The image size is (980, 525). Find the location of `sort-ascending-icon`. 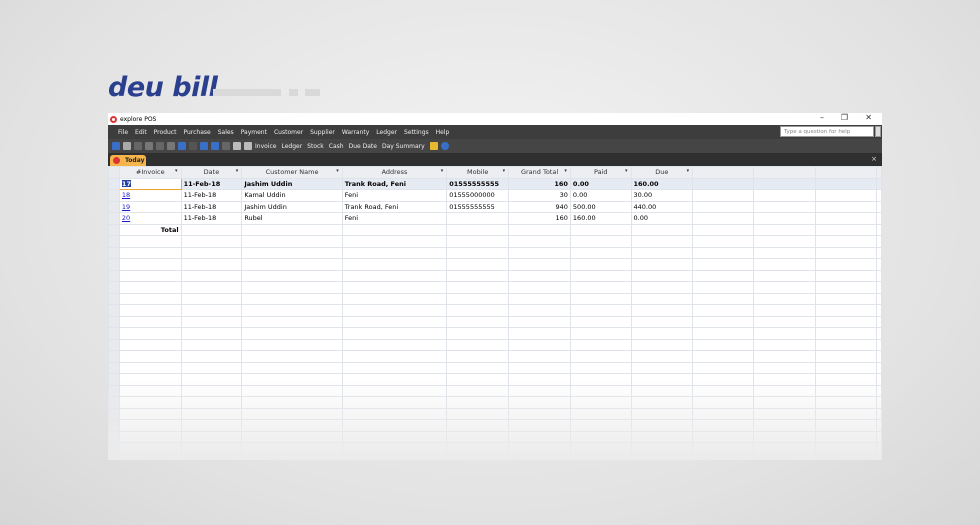

sort-ascending-icon is located at coordinates (237, 146).